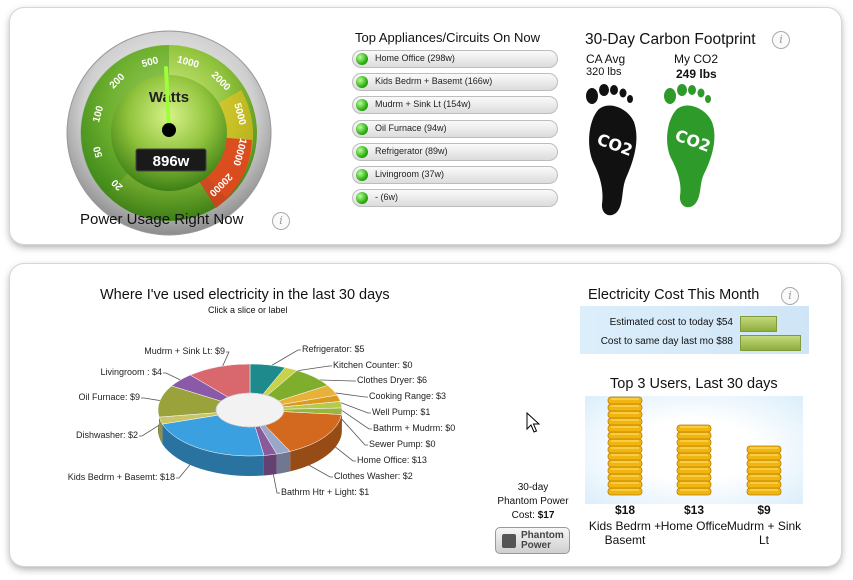  Describe the element at coordinates (248, 310) in the screenshot. I see `pie-subtitle: Click a slice or label` at that location.